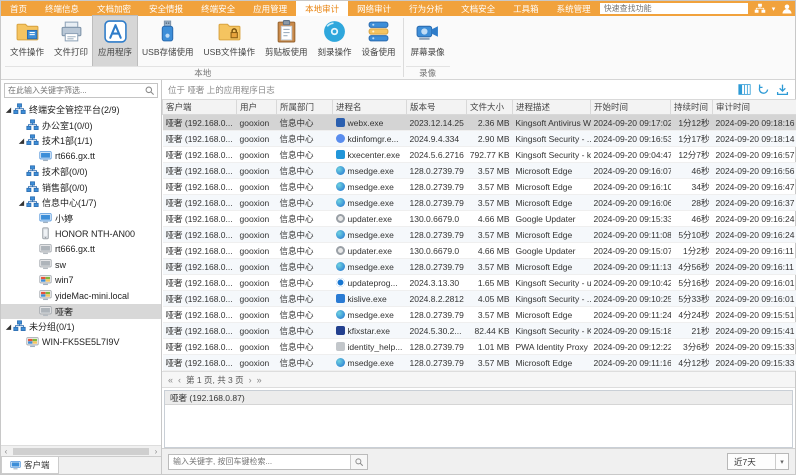 Image resolution: width=796 pixels, height=475 pixels. What do you see at coordinates (199, 107) in the screenshot?
I see `column-header-客户端: 客户端` at bounding box center [199, 107].